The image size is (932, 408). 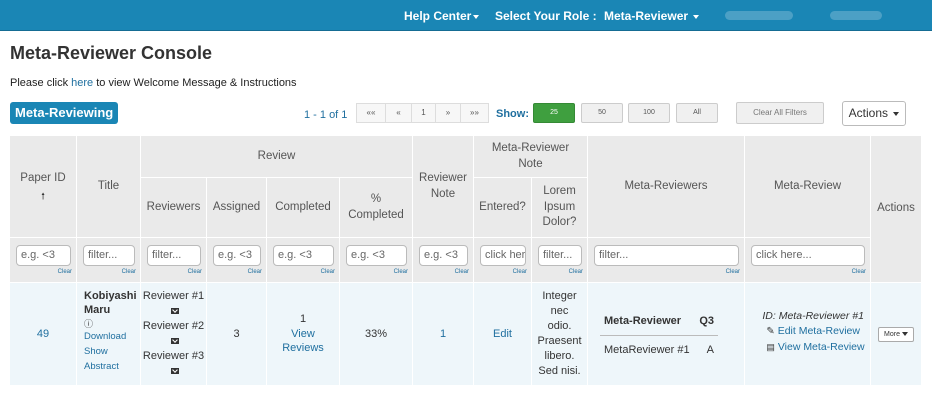 I want to click on role-dropdown: Meta-Reviewer, so click(x=652, y=16).